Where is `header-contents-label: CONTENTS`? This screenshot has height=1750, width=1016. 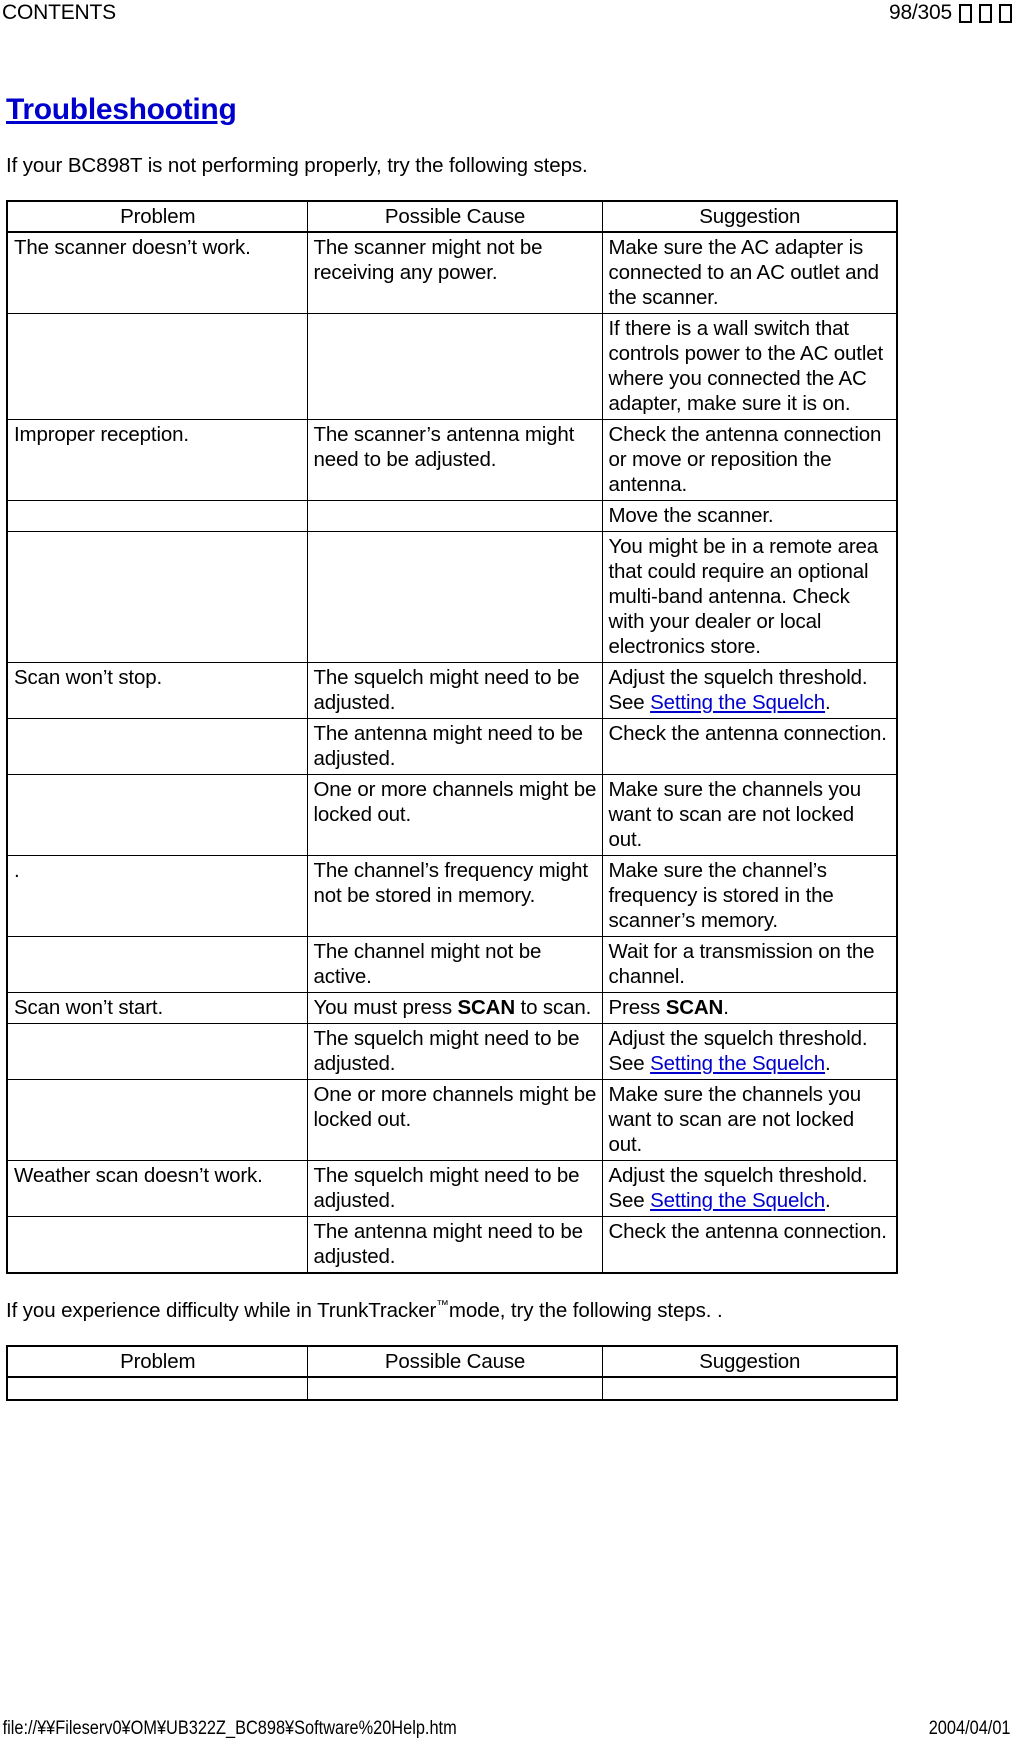
header-contents-label: CONTENTS is located at coordinates (59, 12).